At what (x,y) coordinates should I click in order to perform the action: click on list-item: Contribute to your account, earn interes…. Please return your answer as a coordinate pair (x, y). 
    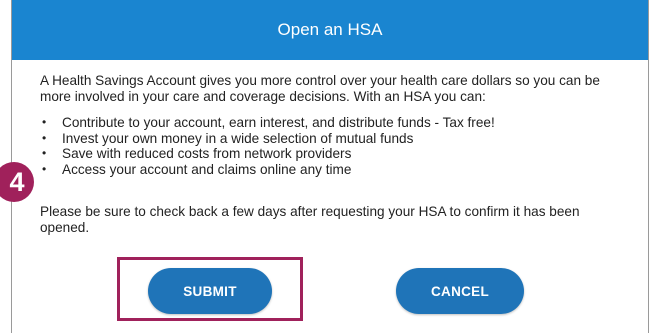
    Looking at the image, I should click on (331, 123).